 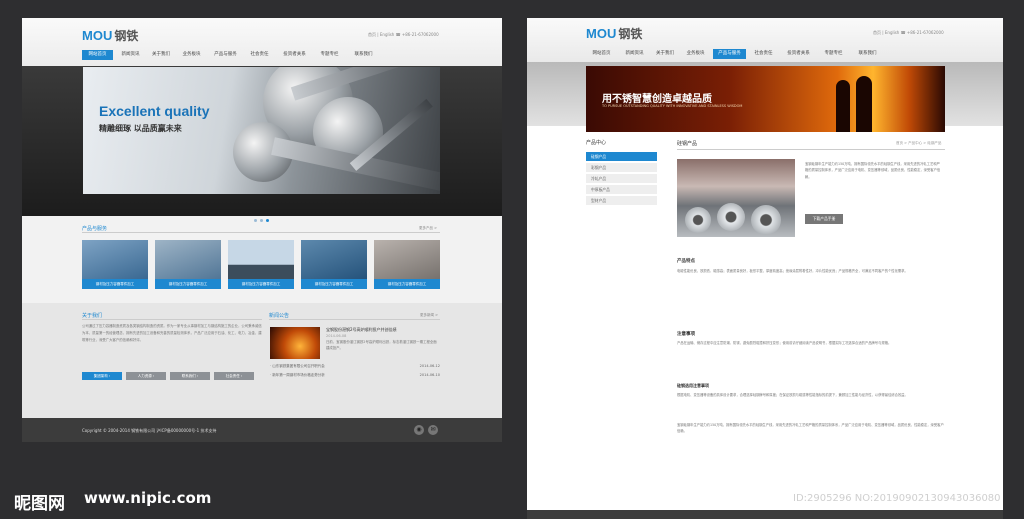 I want to click on footer, so click(x=765, y=514).